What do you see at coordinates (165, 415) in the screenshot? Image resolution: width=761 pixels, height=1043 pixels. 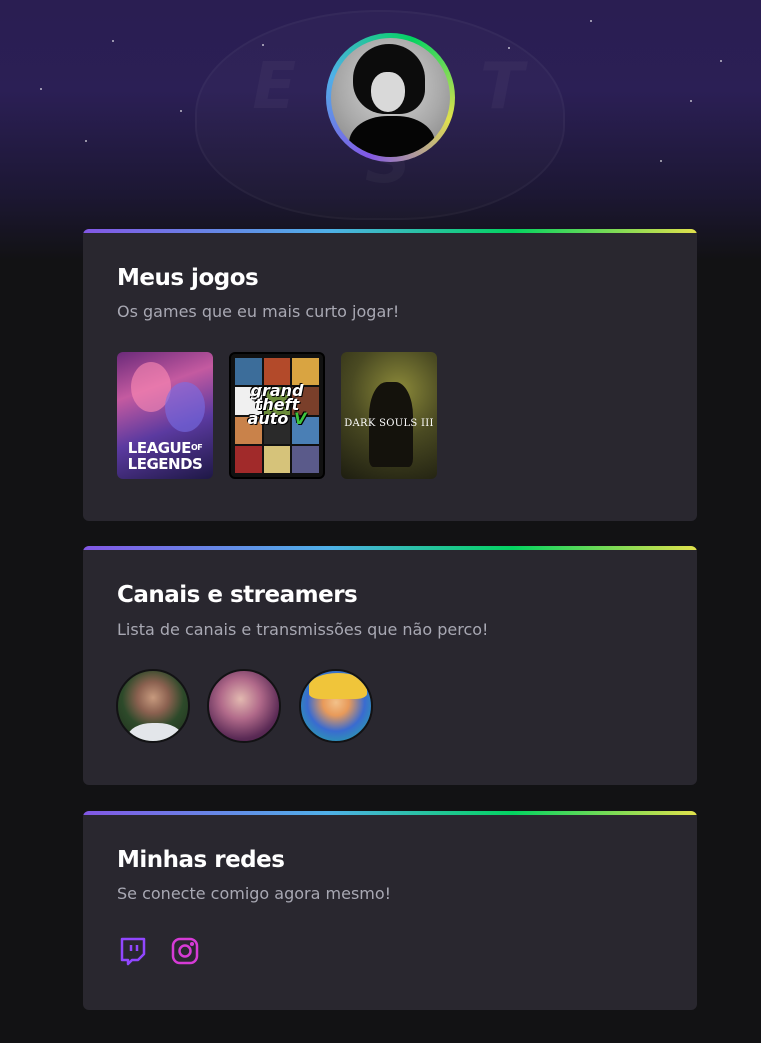 I see `game-cover-league-of-legends: LEAGUEOF LEGENDS` at bounding box center [165, 415].